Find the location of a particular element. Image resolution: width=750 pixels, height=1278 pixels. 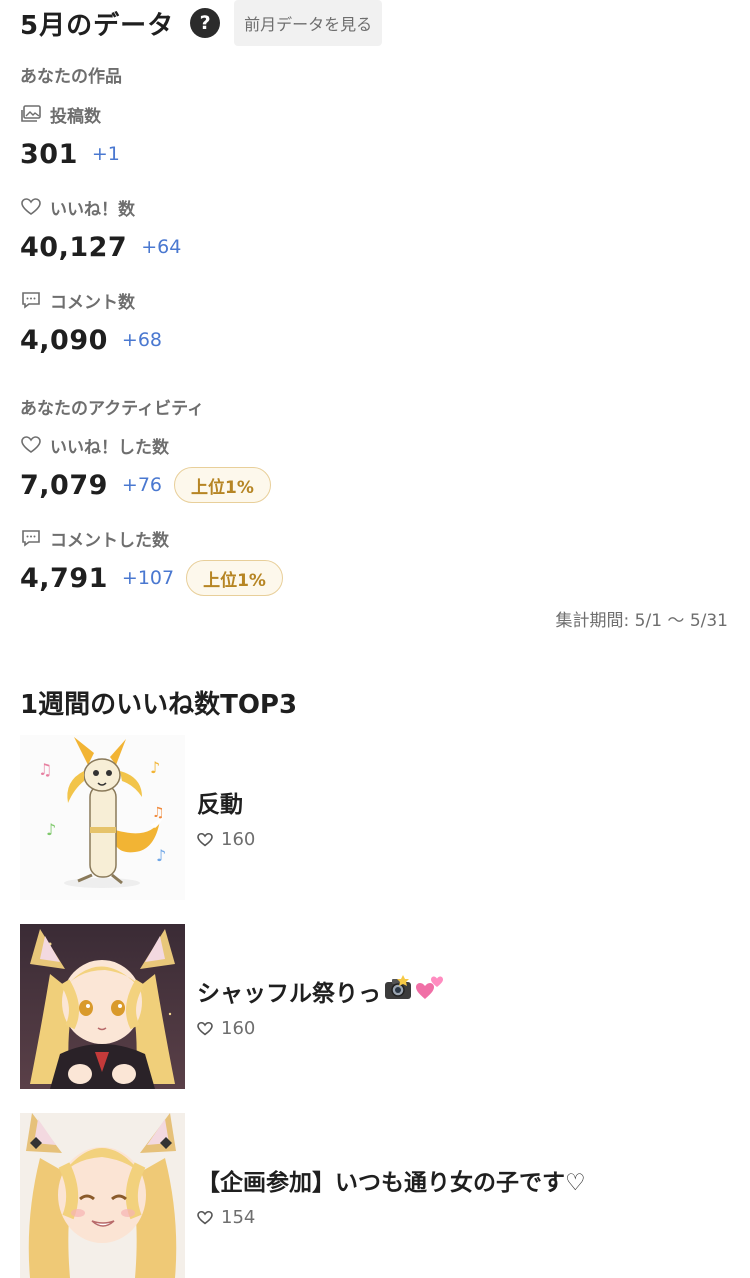

commented-rank-badge: 上位1% is located at coordinates (234, 578).